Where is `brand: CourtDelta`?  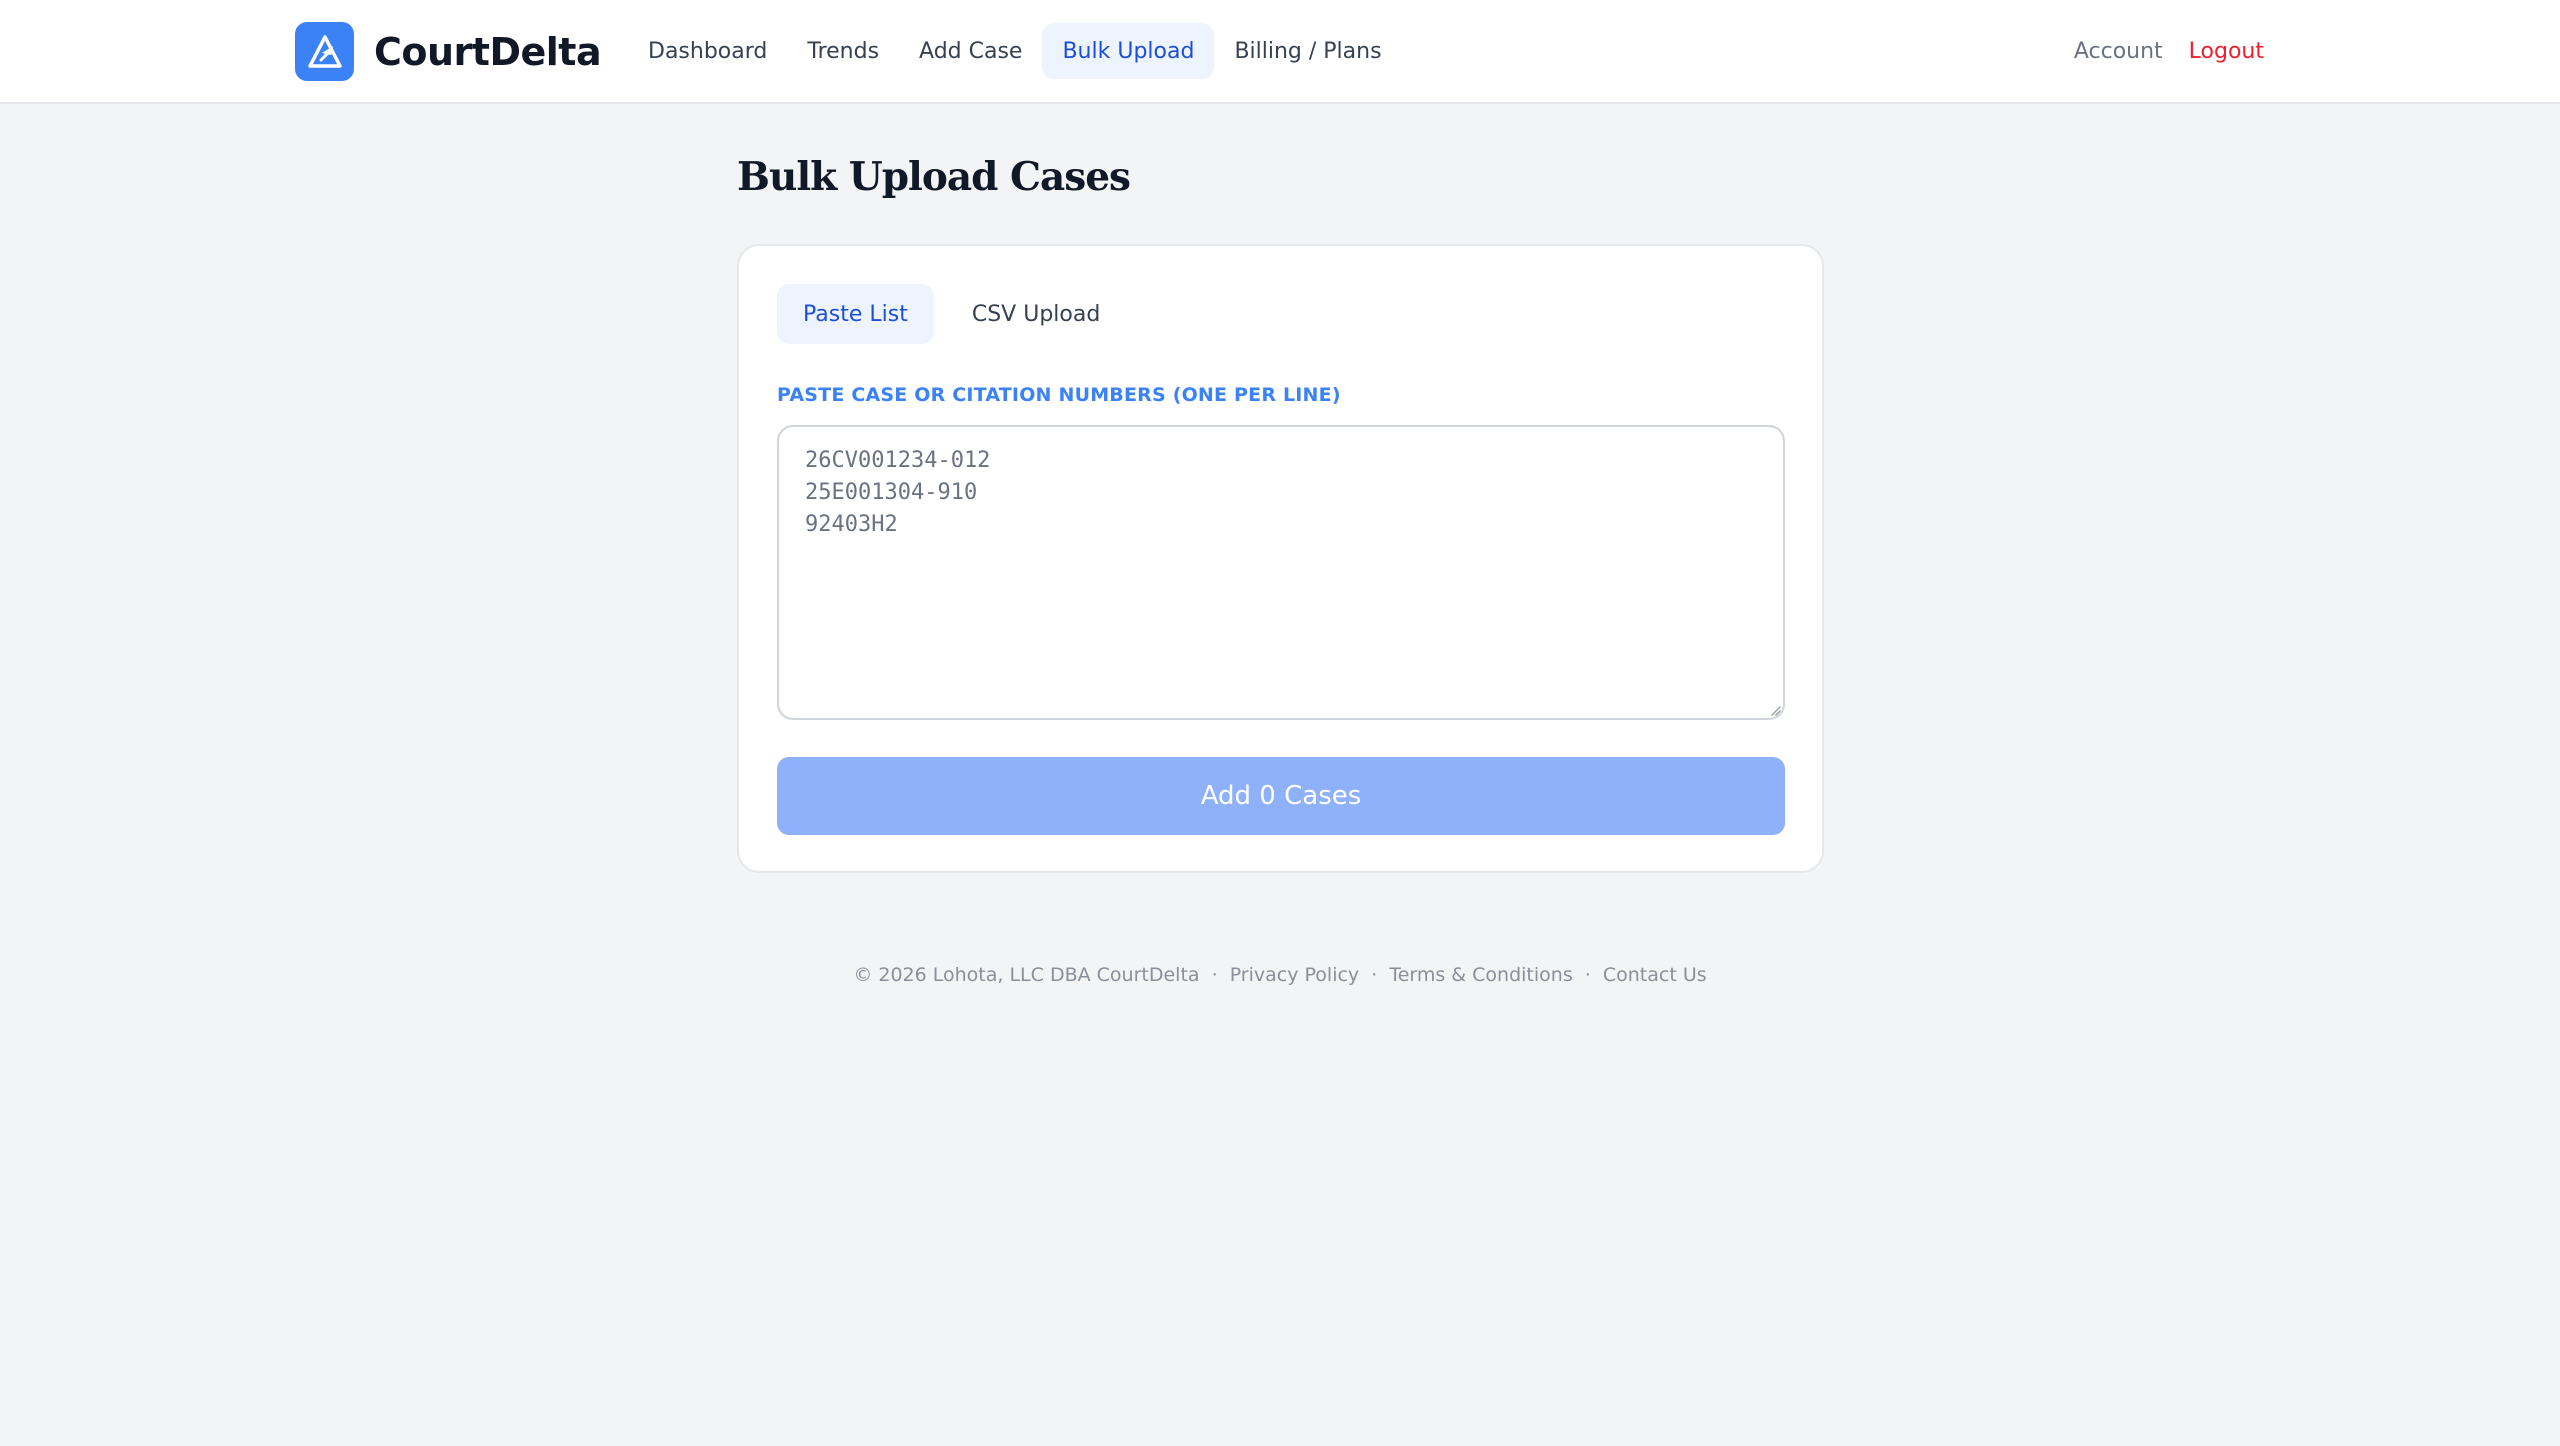 brand: CourtDelta is located at coordinates (448, 51).